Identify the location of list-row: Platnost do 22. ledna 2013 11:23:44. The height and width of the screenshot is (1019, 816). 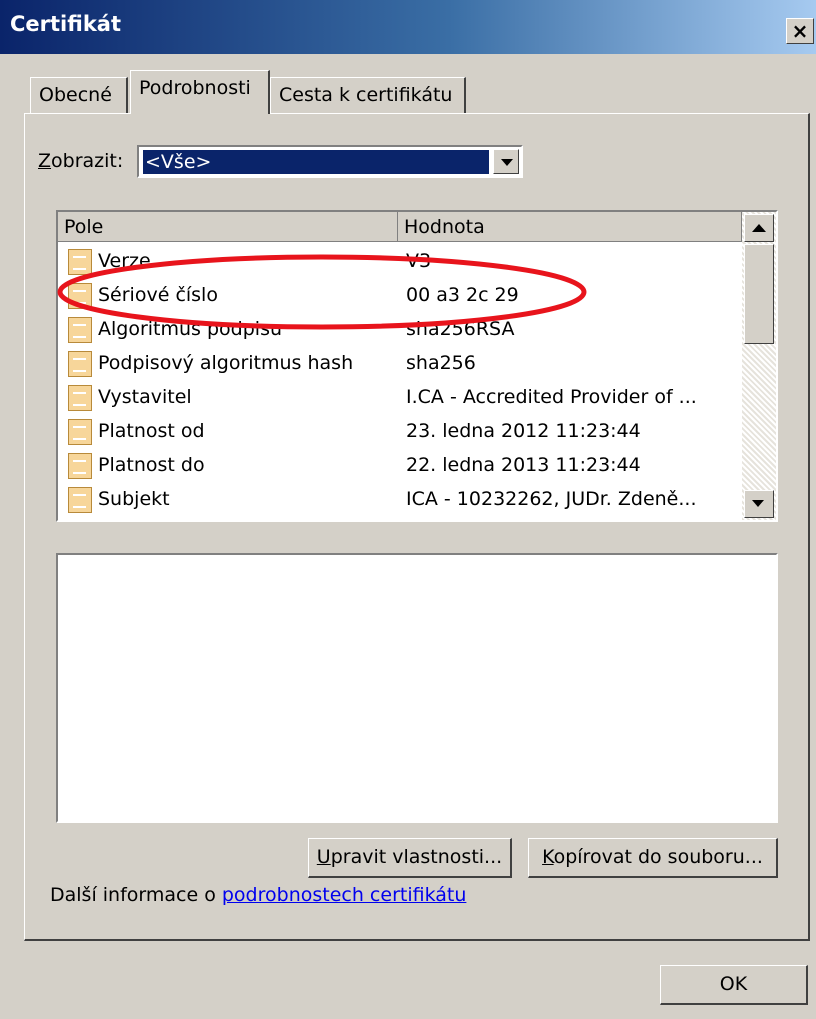
(400, 467).